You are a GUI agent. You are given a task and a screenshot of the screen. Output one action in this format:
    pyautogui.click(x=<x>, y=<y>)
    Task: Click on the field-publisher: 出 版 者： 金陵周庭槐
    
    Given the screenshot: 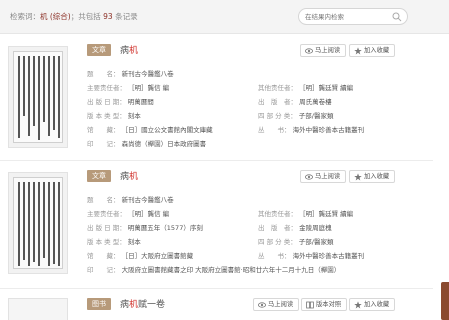 What is the action you would take?
    pyautogui.click(x=295, y=228)
    